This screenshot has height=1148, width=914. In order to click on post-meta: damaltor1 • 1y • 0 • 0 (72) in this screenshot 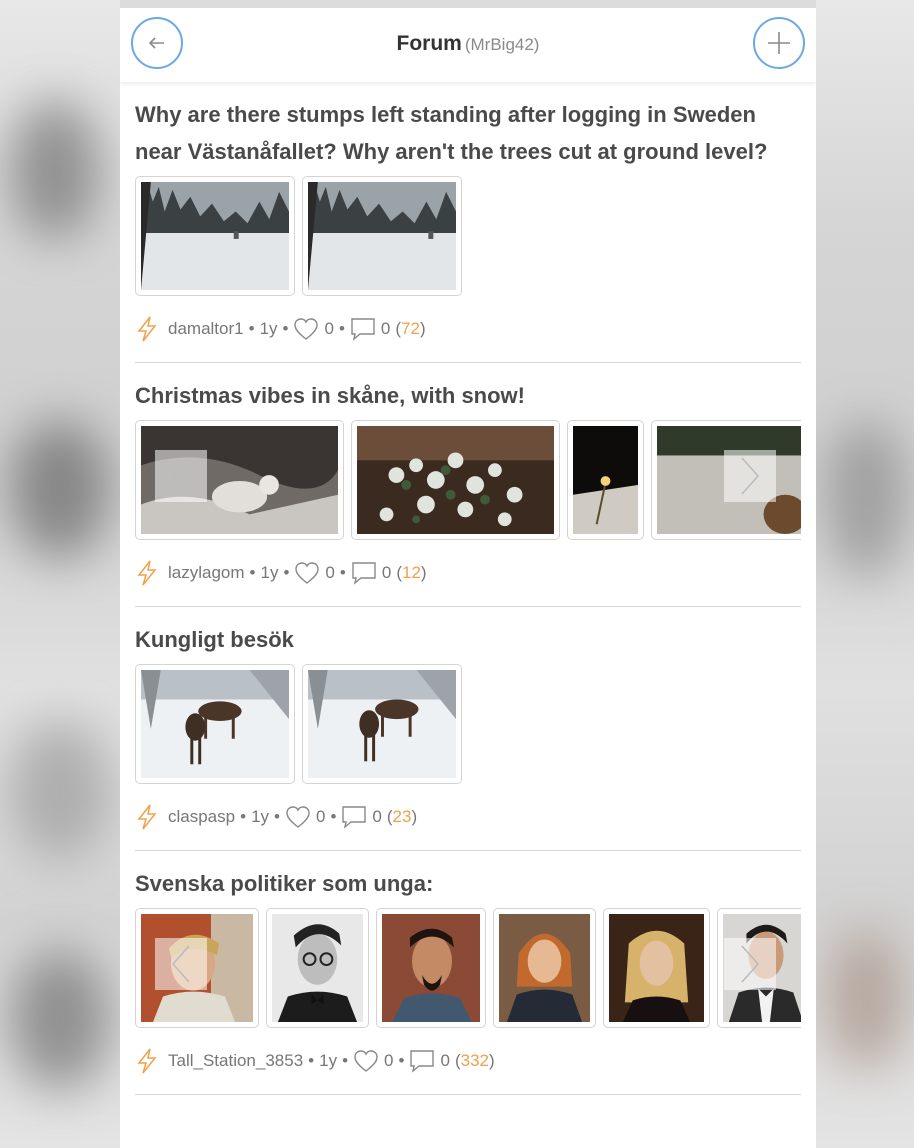, I will do `click(468, 329)`.